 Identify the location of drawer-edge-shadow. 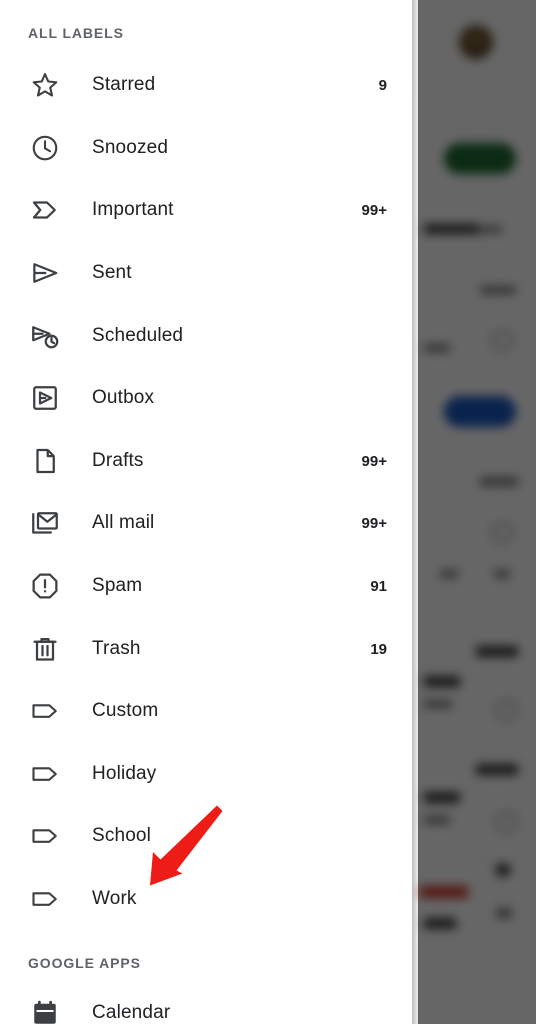
(416, 512).